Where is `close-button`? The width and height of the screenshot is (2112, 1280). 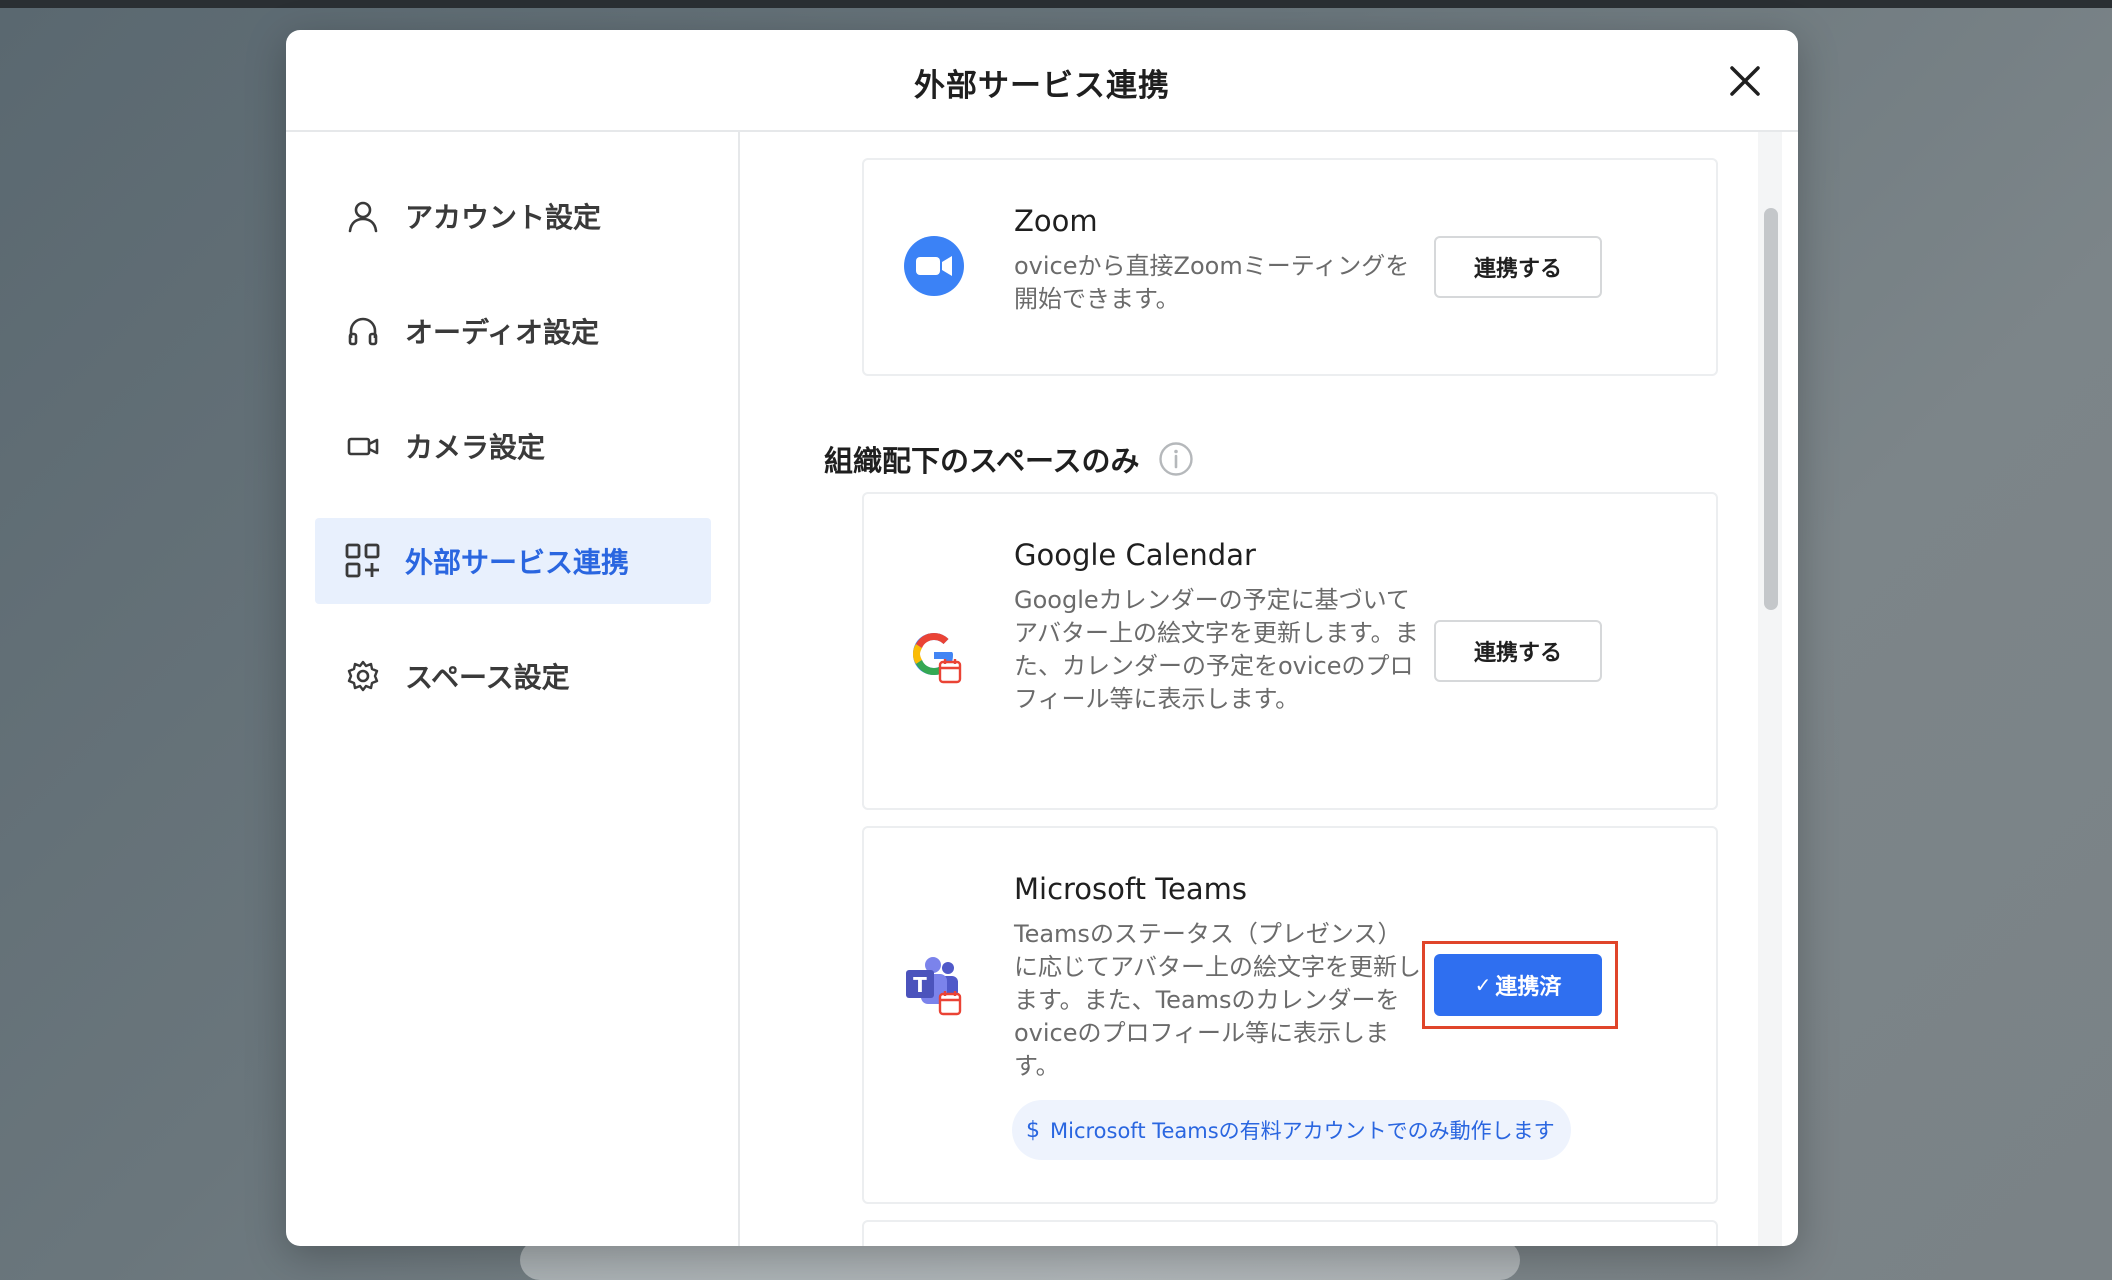
close-button is located at coordinates (1745, 81).